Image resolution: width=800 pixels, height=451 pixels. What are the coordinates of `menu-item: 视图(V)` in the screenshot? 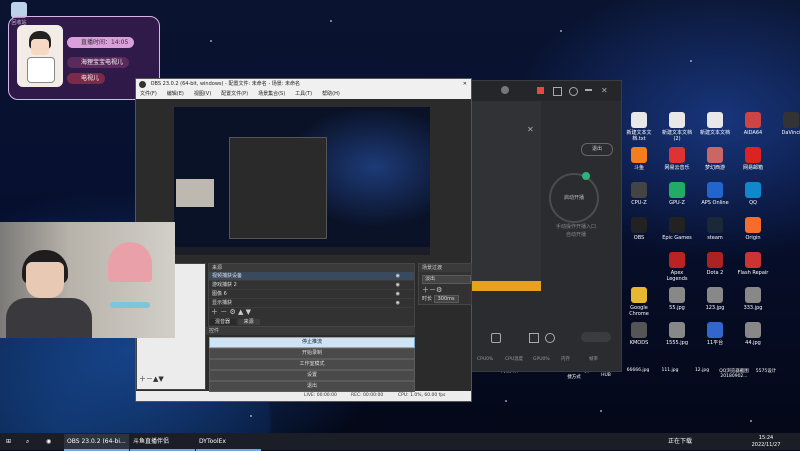 It's located at (202, 94).